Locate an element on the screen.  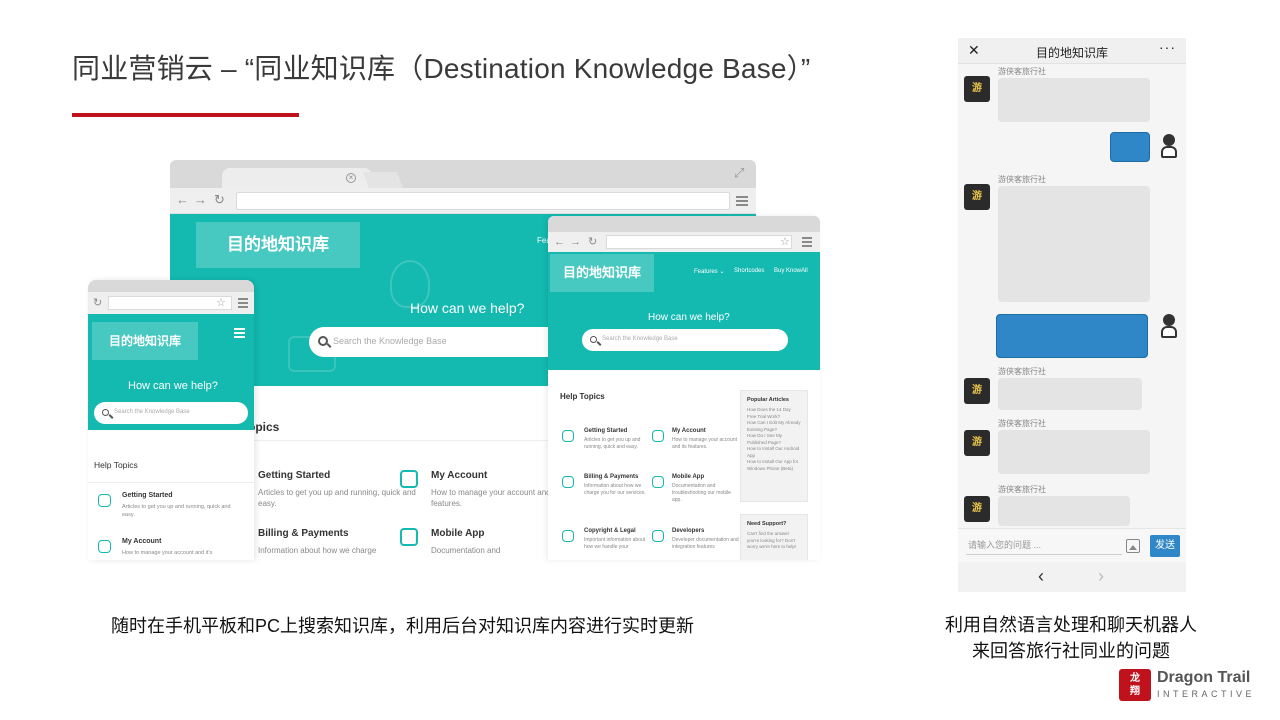
account-icon is located at coordinates (658, 436).